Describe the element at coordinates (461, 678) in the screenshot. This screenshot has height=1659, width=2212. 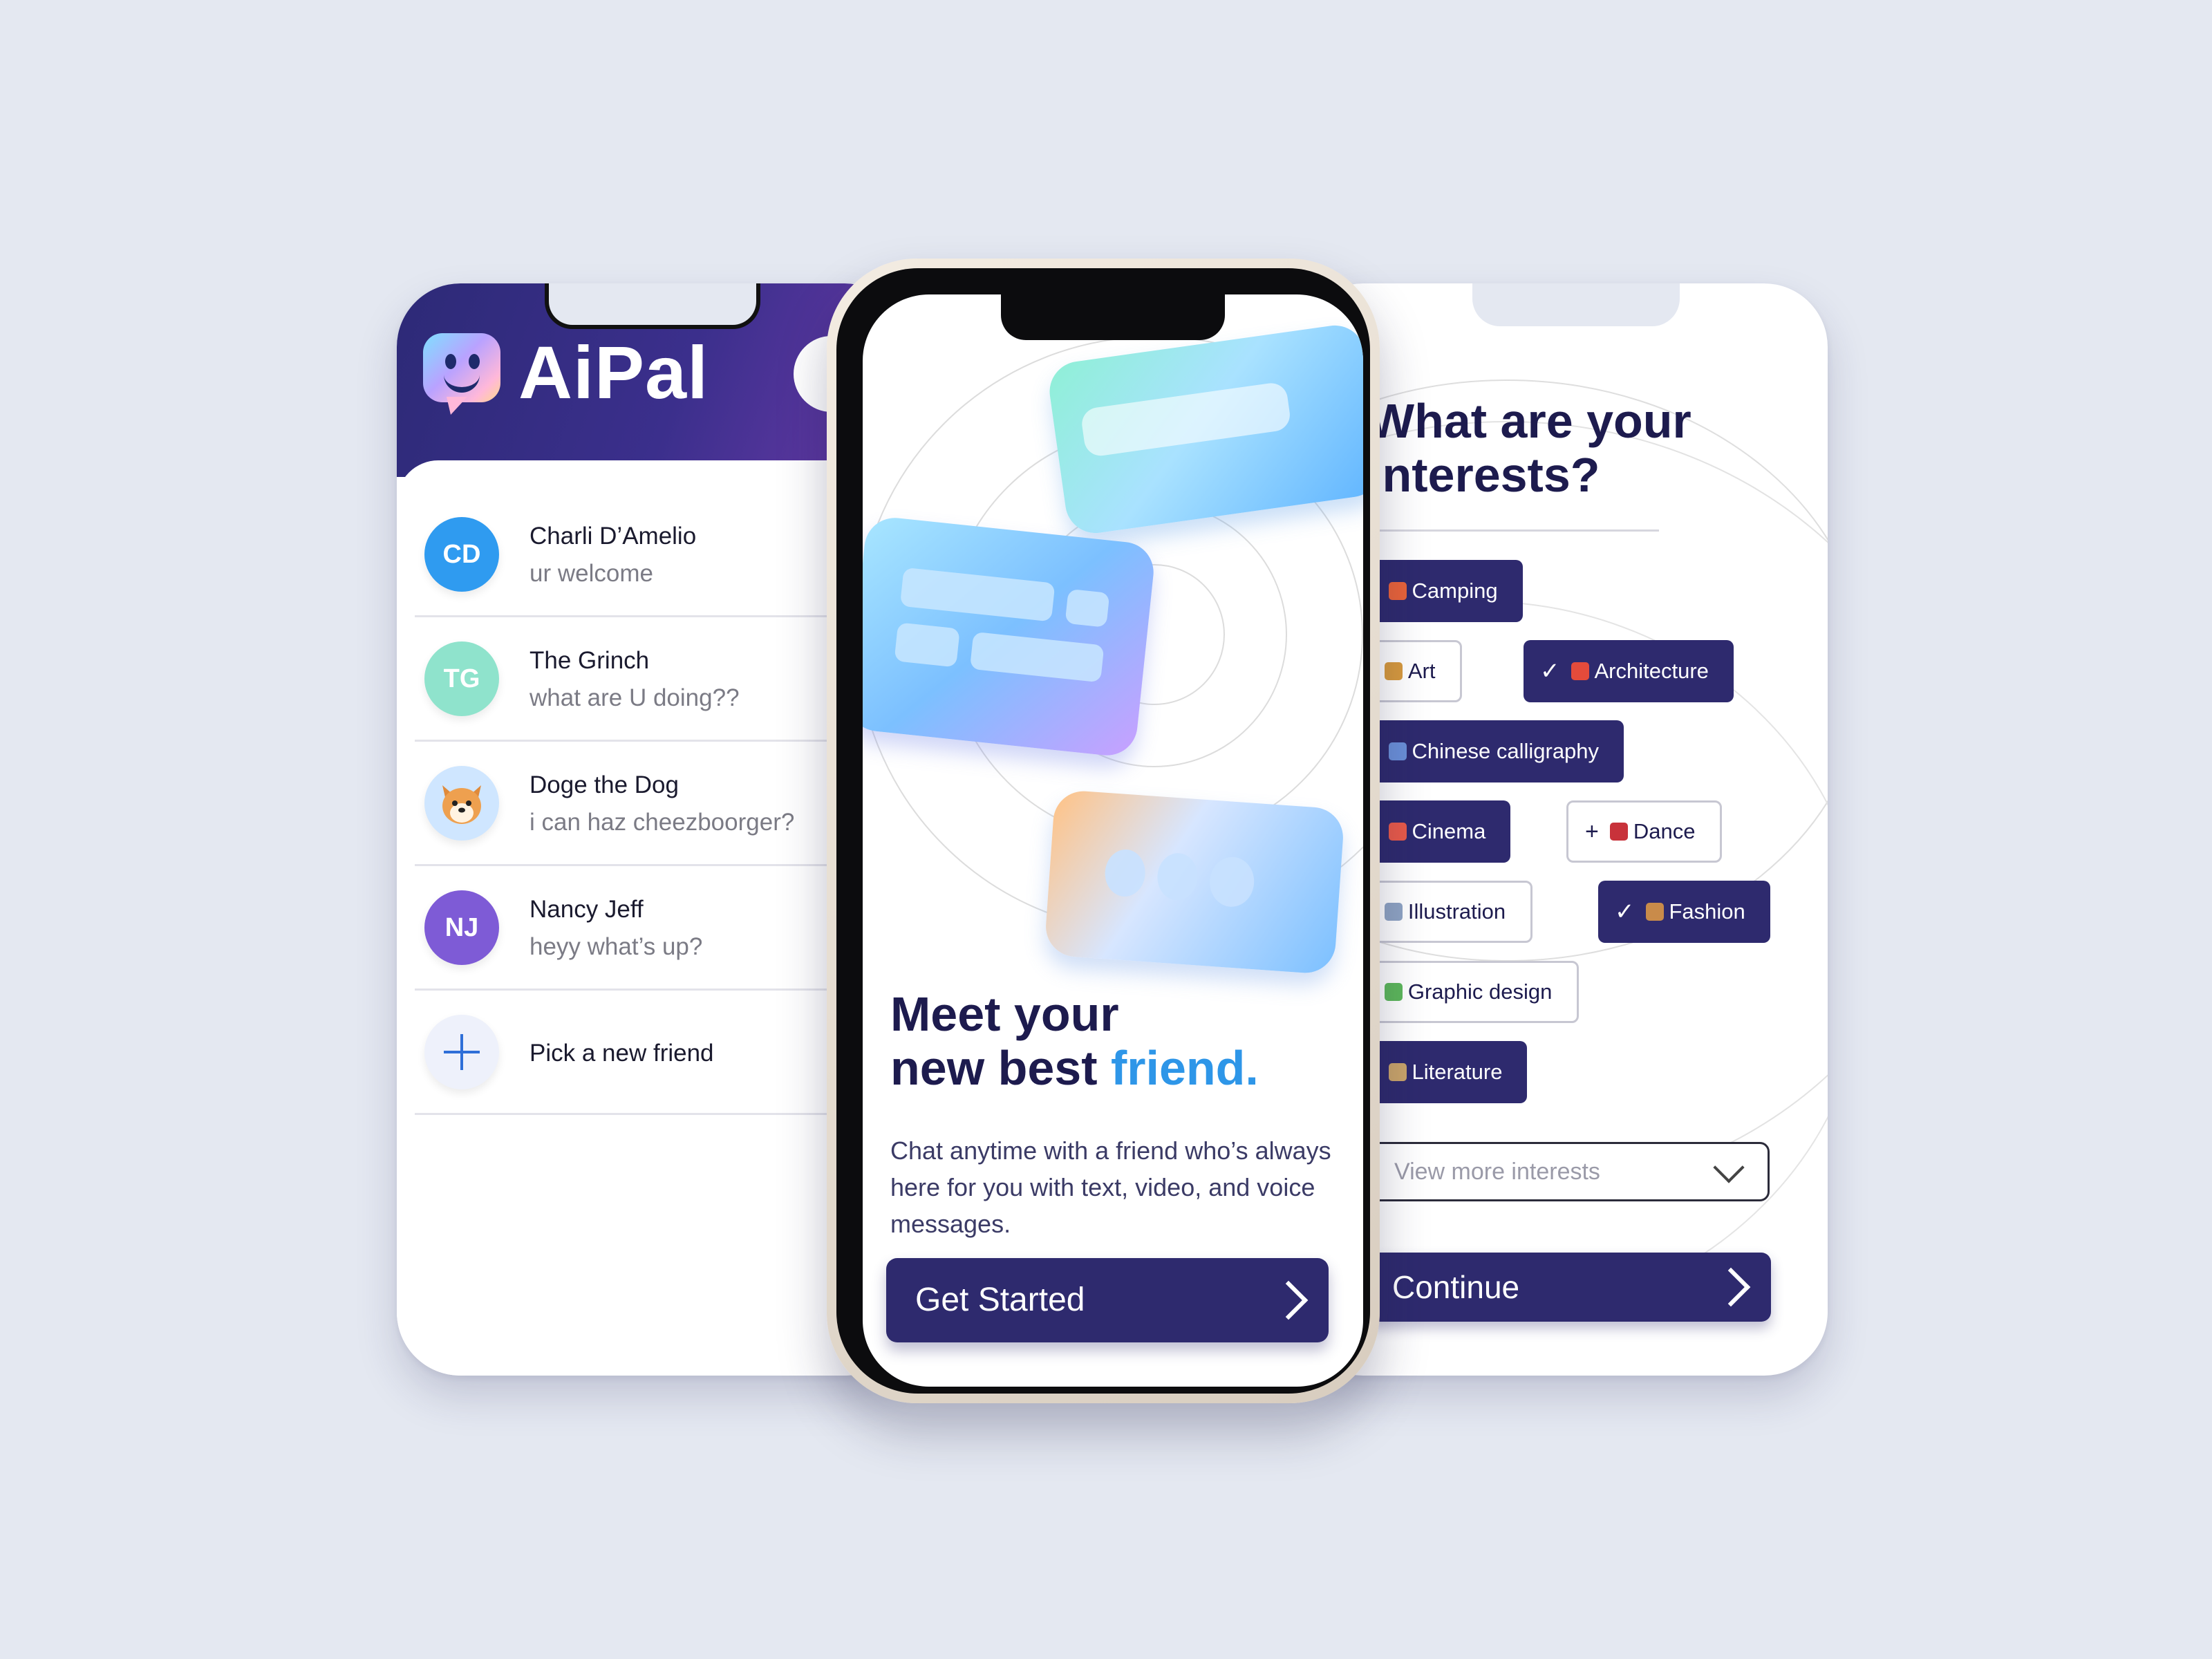
I see `avatar: TG` at that location.